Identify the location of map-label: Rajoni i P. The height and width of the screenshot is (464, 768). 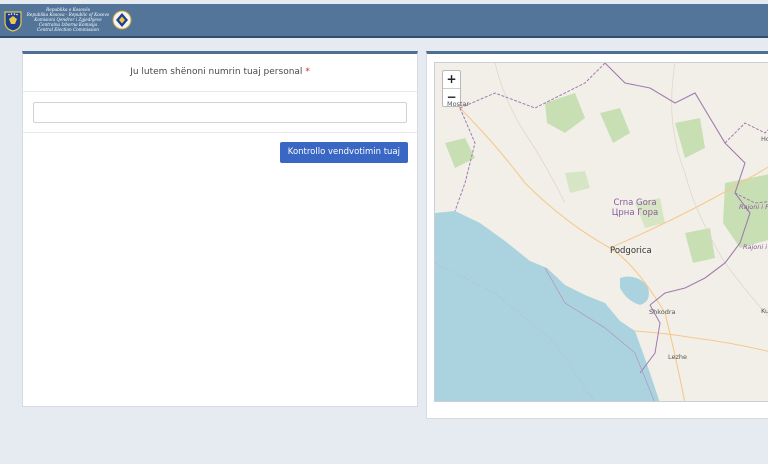
(753, 207).